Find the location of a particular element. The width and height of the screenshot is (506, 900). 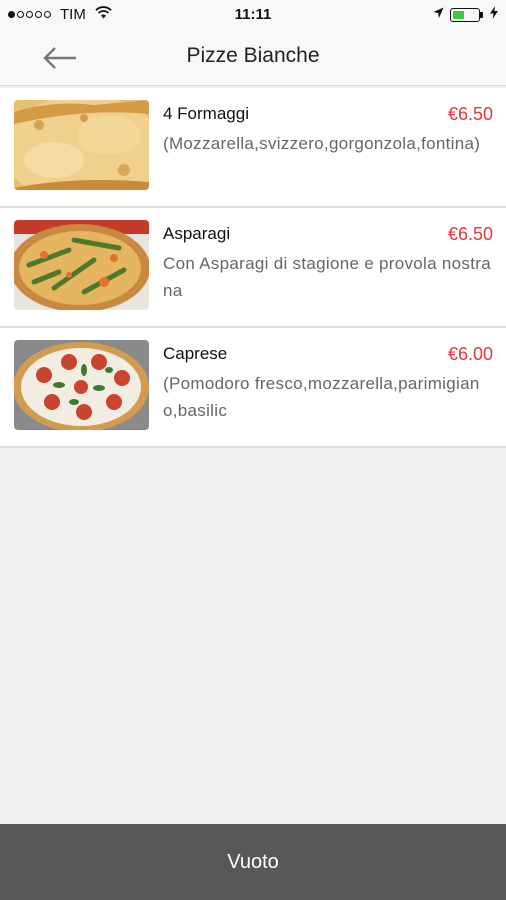

battery-level is located at coordinates (458, 14).